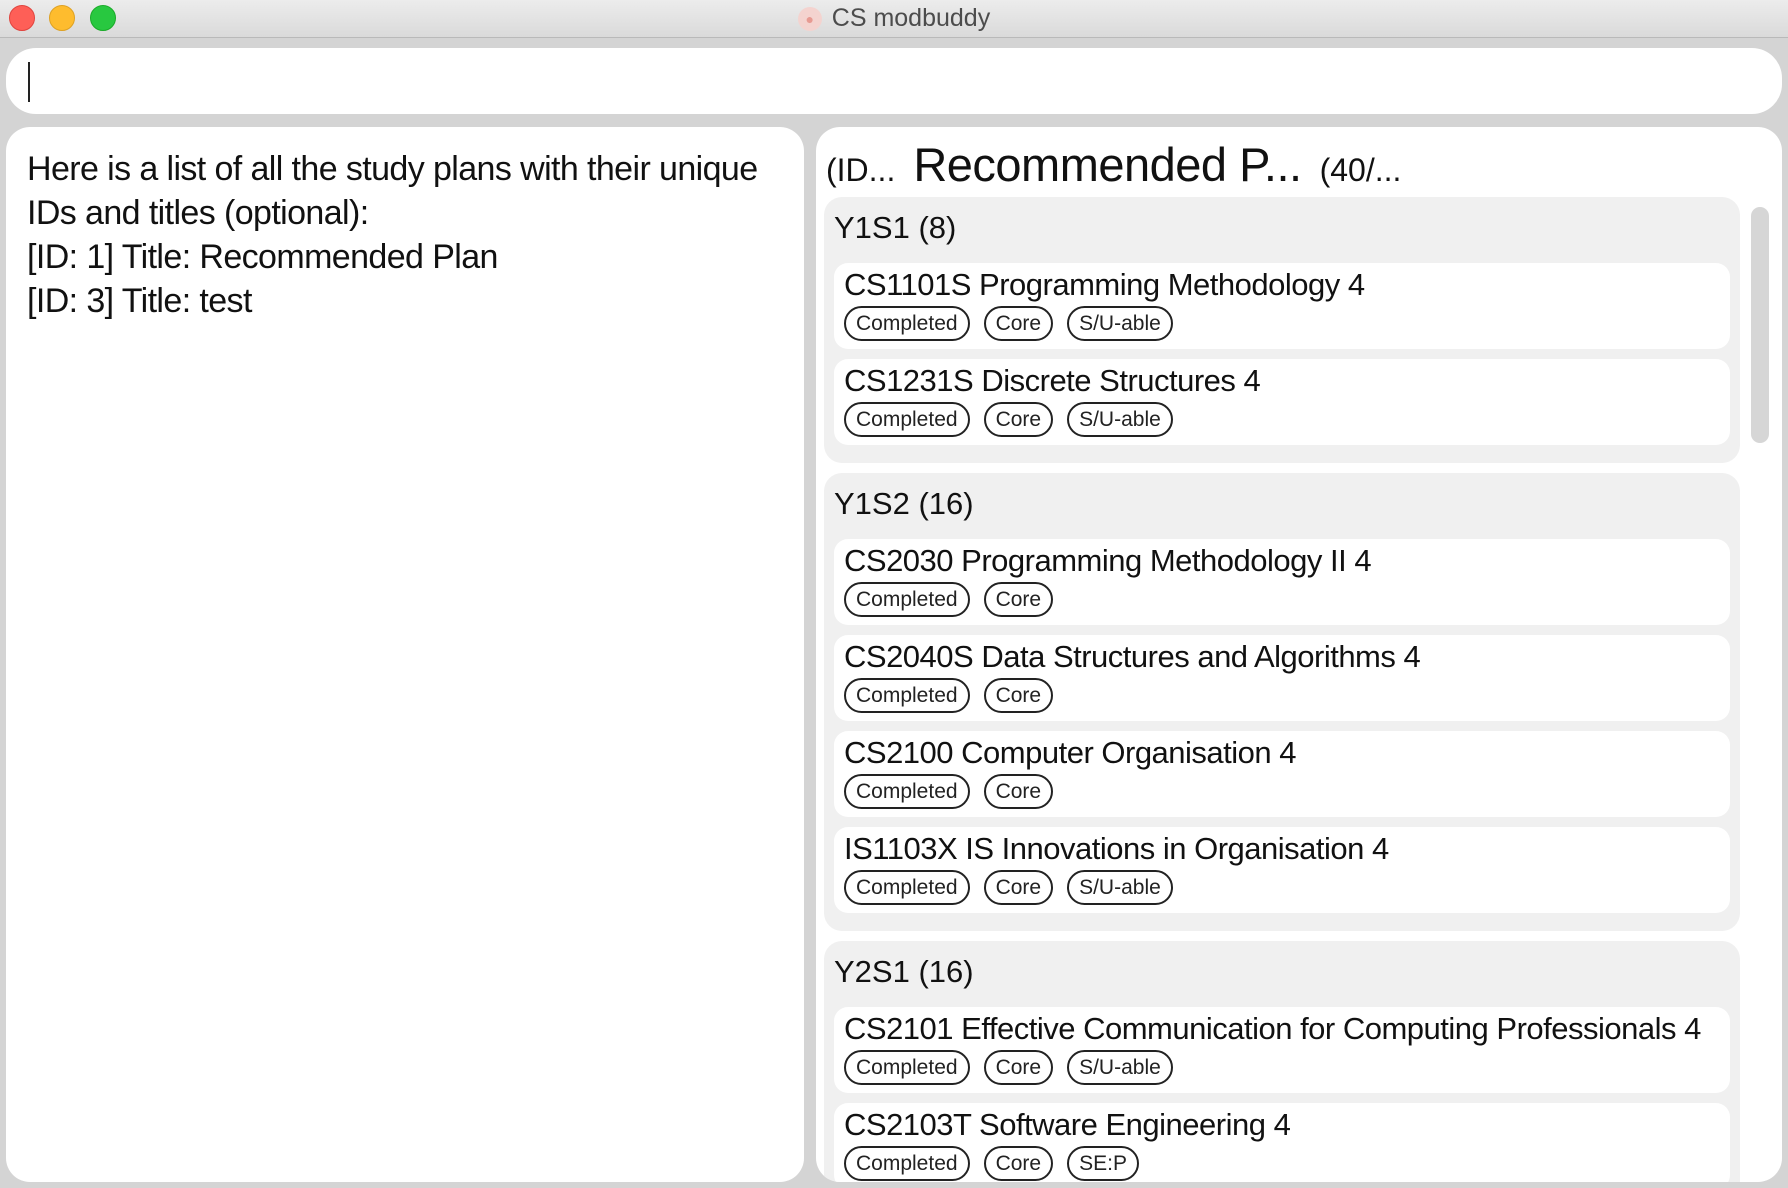 Image resolution: width=1788 pixels, height=1188 pixels. I want to click on module-code: CS2100, so click(899, 752).